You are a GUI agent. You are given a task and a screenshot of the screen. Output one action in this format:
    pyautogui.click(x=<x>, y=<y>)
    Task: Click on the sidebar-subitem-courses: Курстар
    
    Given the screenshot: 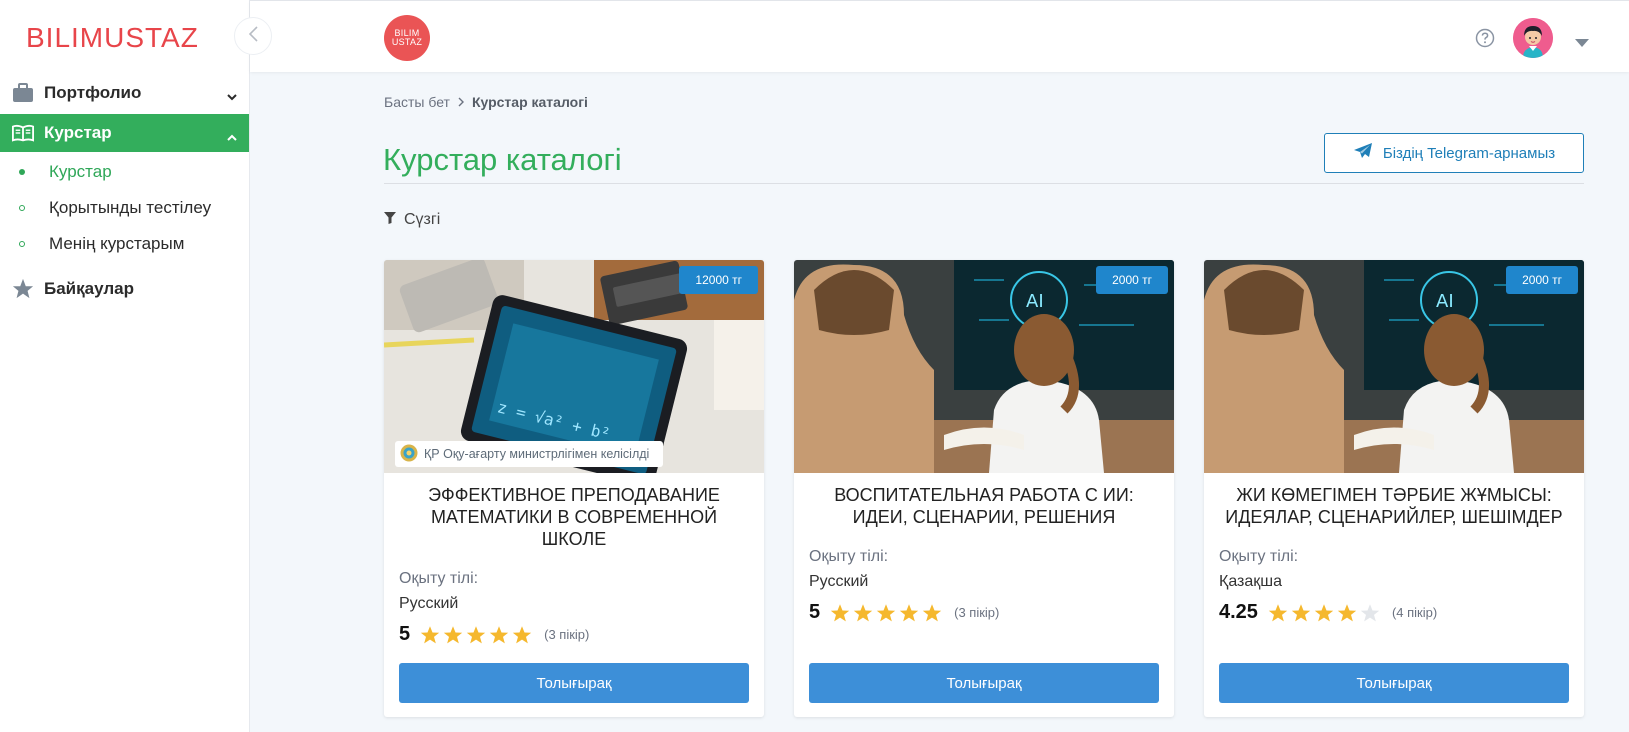 What is the action you would take?
    pyautogui.click(x=124, y=172)
    